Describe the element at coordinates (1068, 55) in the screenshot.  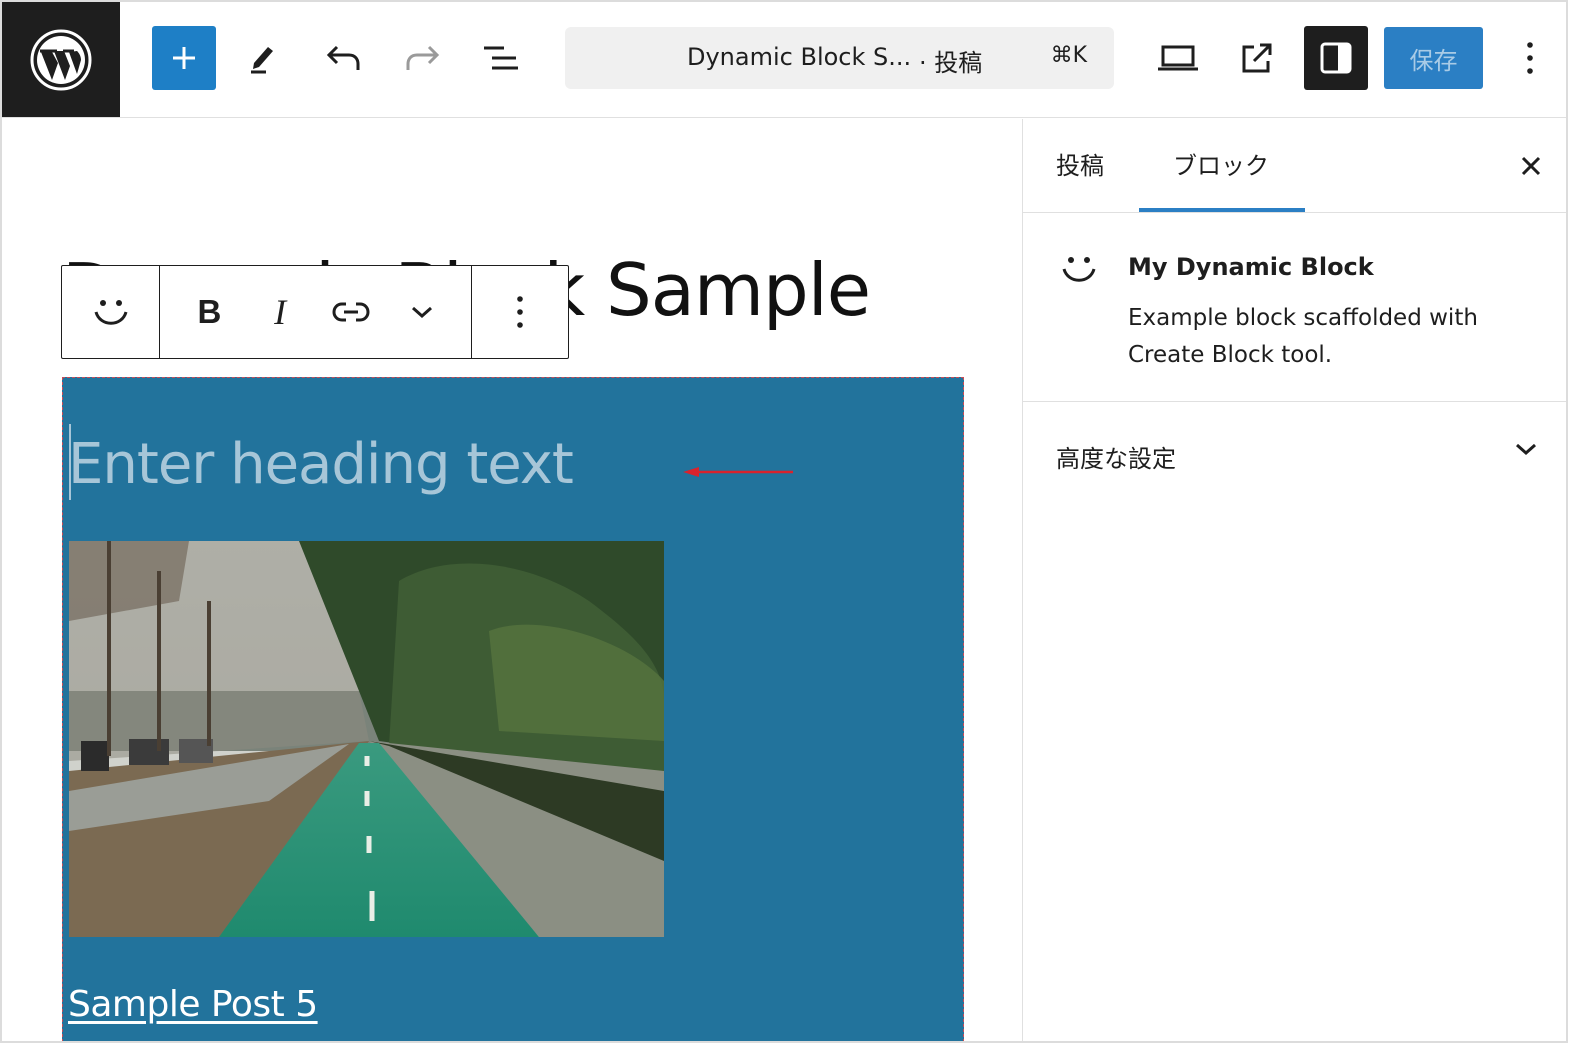
I see `command-shortcut: ⌘K` at that location.